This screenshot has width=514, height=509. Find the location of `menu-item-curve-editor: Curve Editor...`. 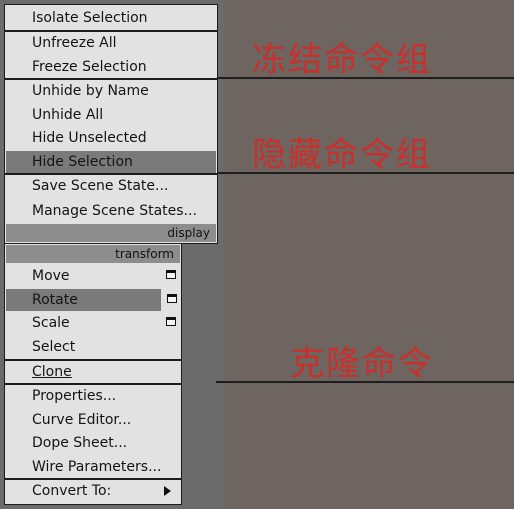

menu-item-curve-editor: Curve Editor... is located at coordinates (93, 420).